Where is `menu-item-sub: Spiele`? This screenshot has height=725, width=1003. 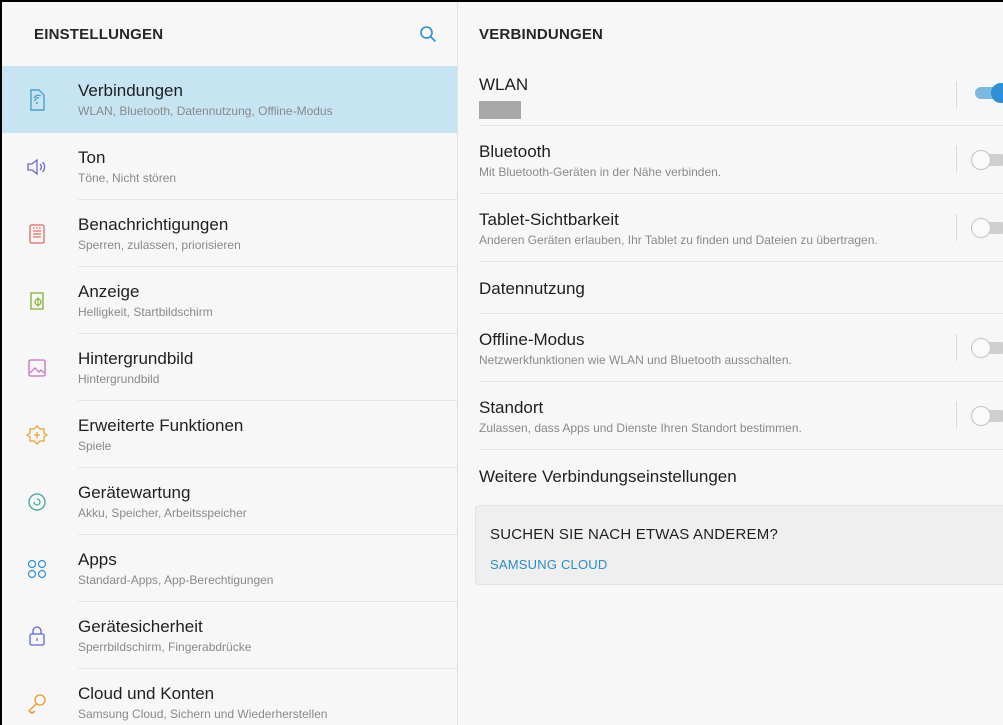 menu-item-sub: Spiele is located at coordinates (95, 446).